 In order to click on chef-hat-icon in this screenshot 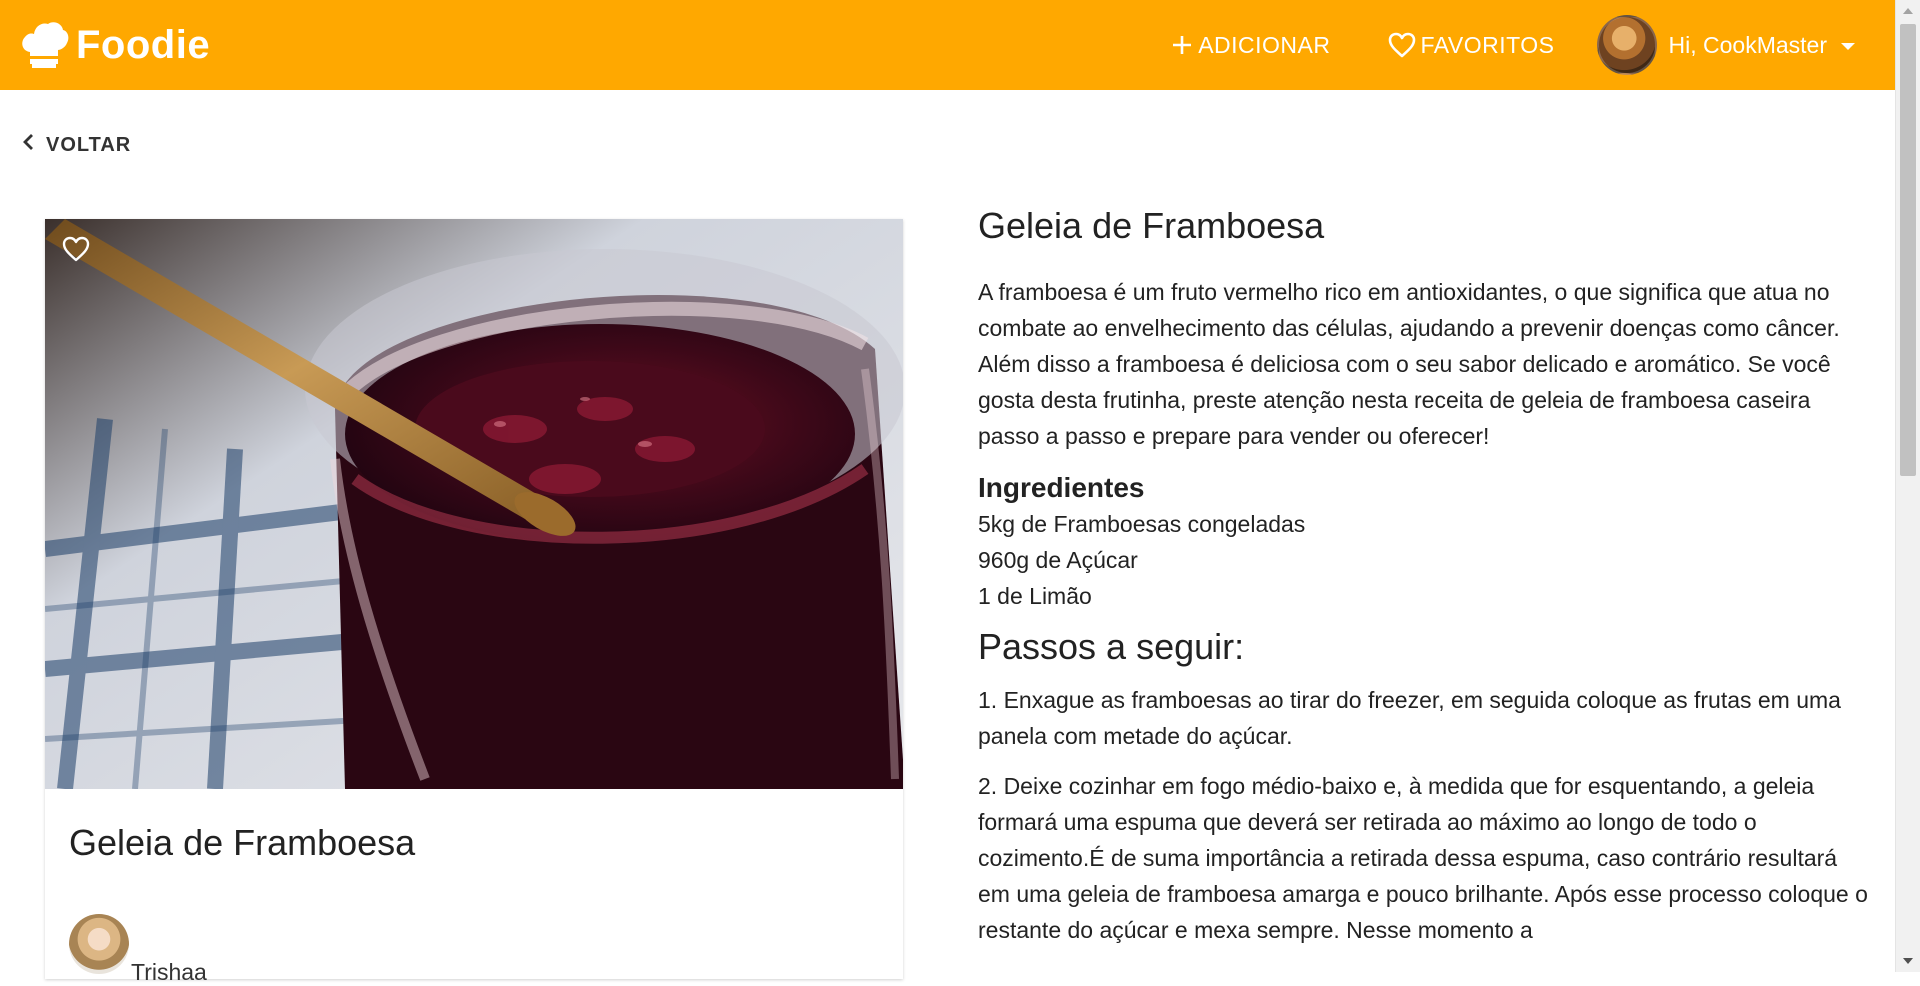, I will do `click(44, 45)`.